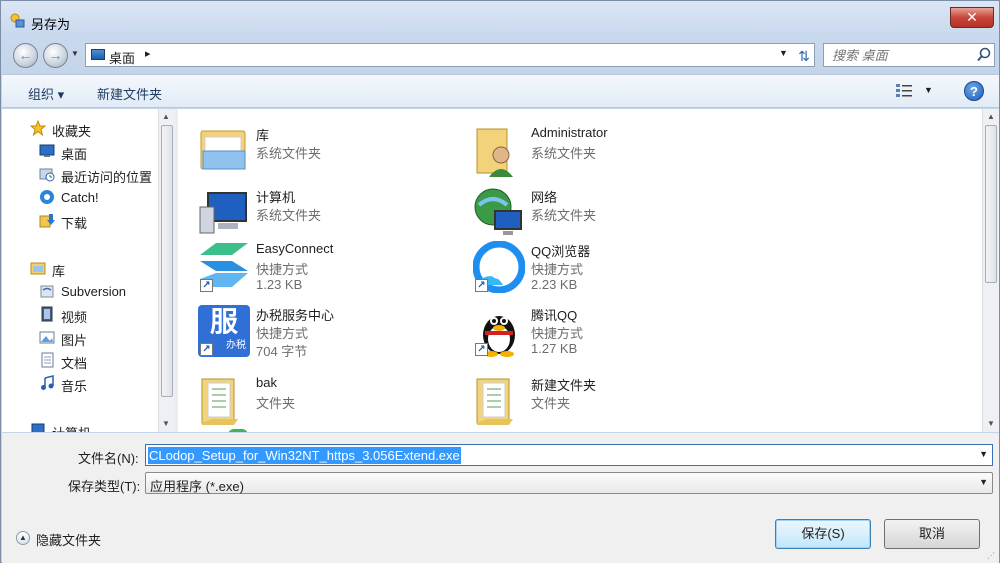  What do you see at coordinates (129, 93) in the screenshot?
I see `new-folder-button: 新建文件夹` at bounding box center [129, 93].